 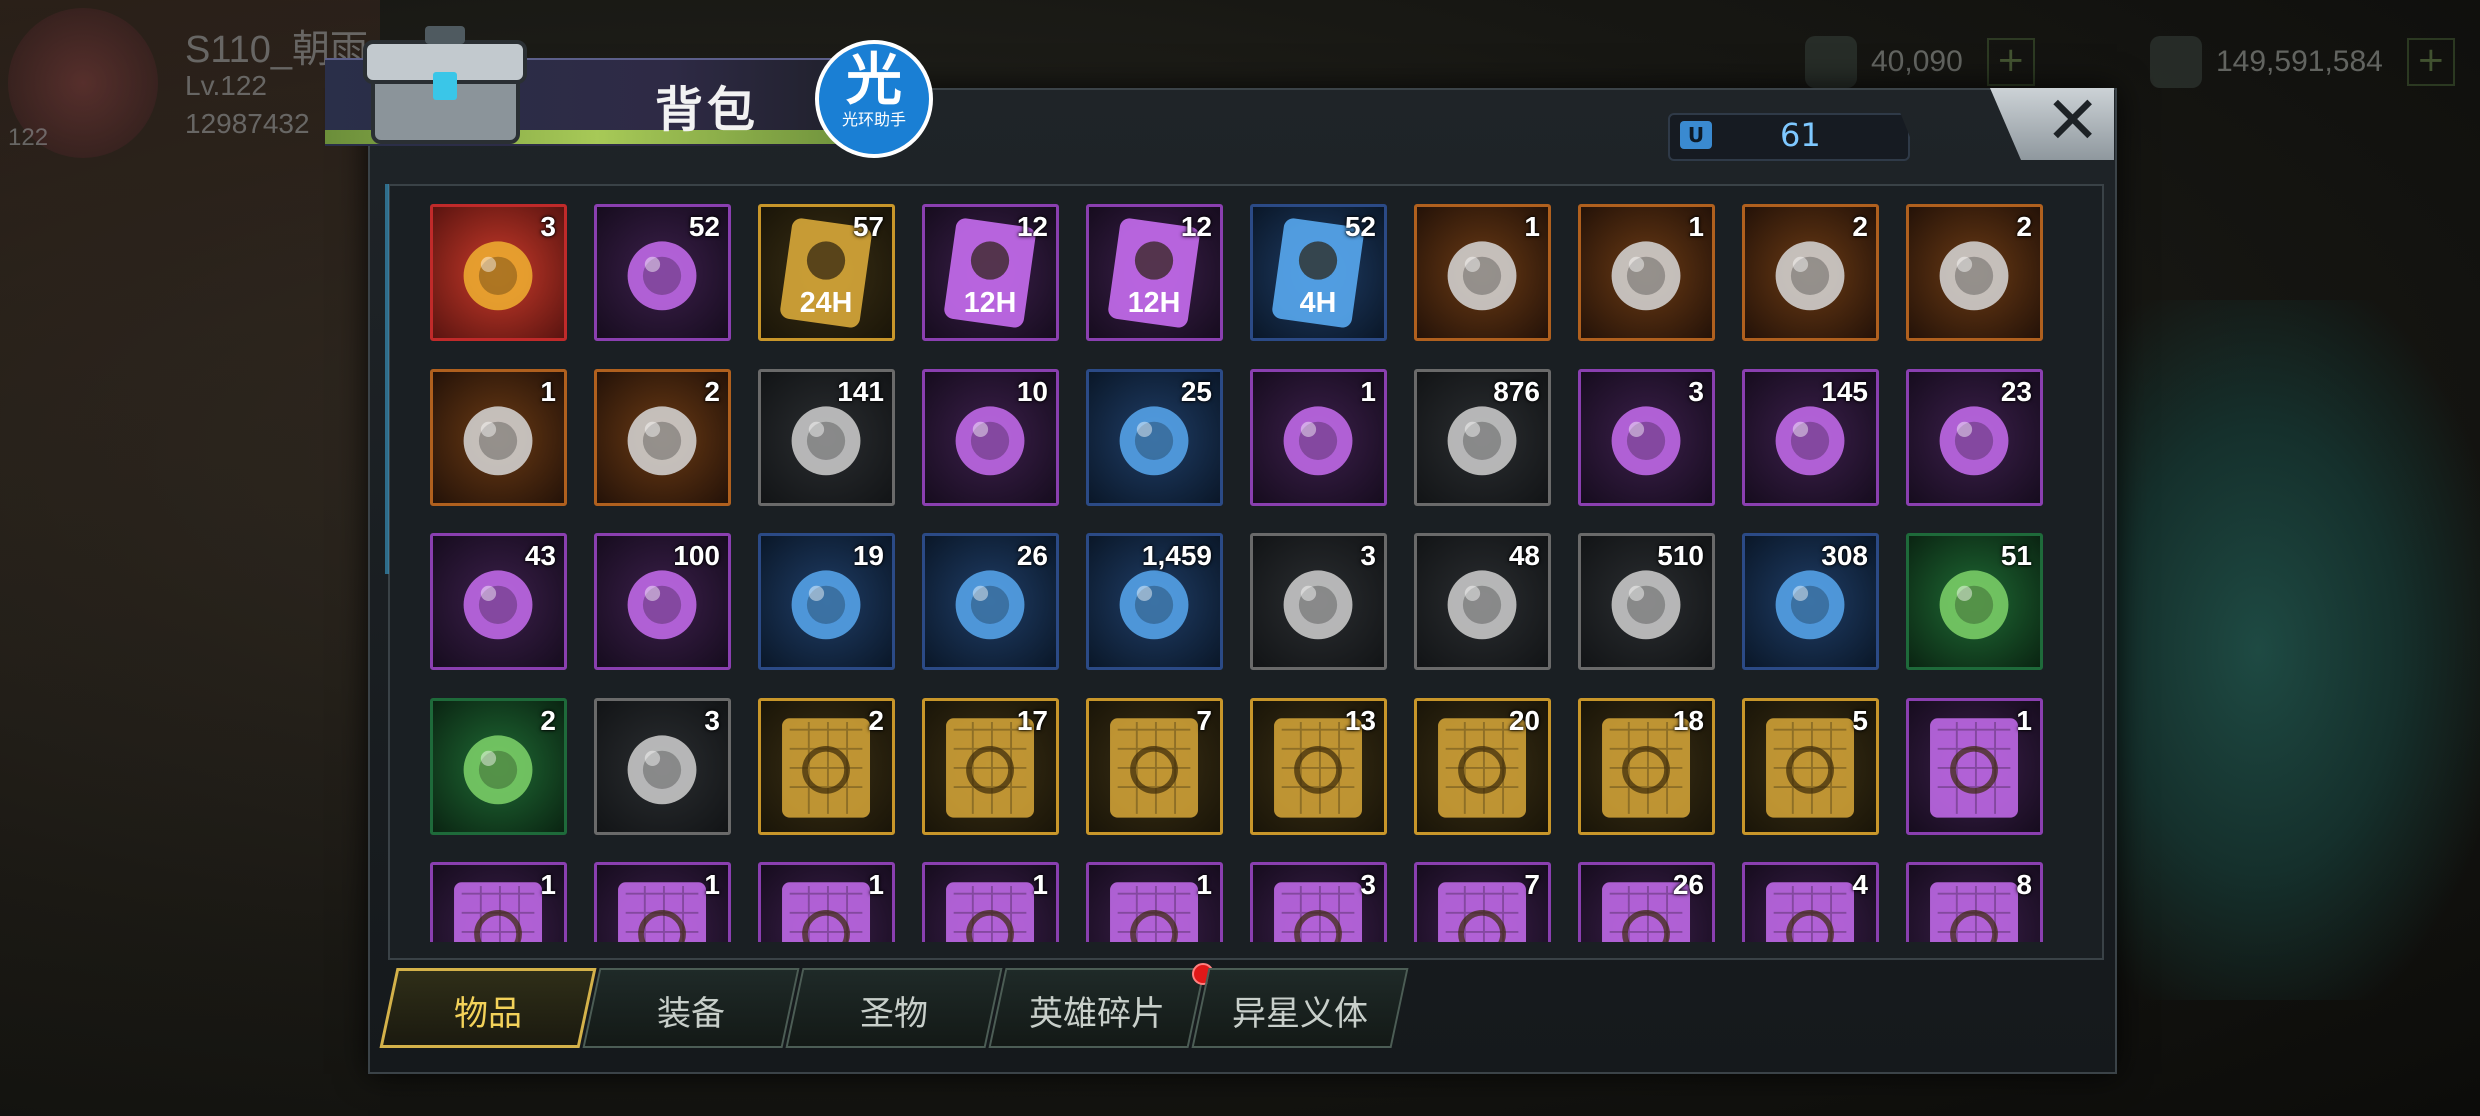 I want to click on item-count: 308, so click(x=1844, y=555).